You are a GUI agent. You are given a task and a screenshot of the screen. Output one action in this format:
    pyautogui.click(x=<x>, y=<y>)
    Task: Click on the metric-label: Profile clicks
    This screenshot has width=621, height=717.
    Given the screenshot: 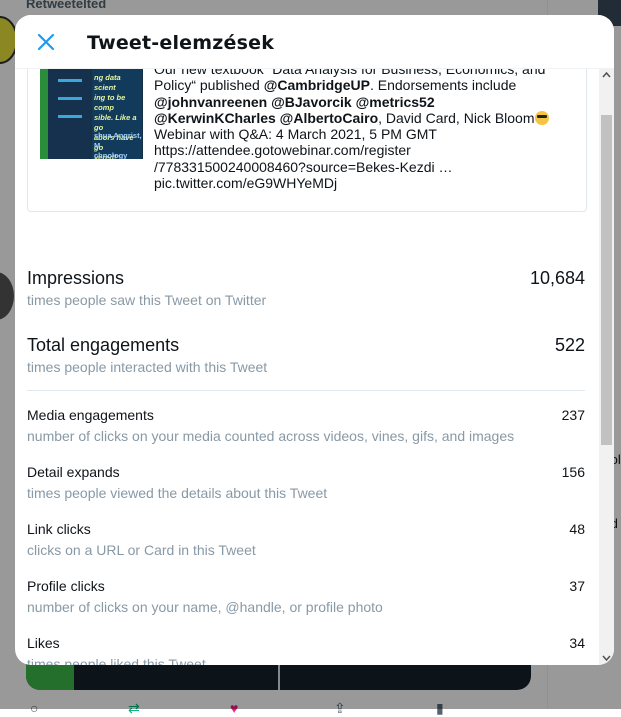 What is the action you would take?
    pyautogui.click(x=66, y=586)
    